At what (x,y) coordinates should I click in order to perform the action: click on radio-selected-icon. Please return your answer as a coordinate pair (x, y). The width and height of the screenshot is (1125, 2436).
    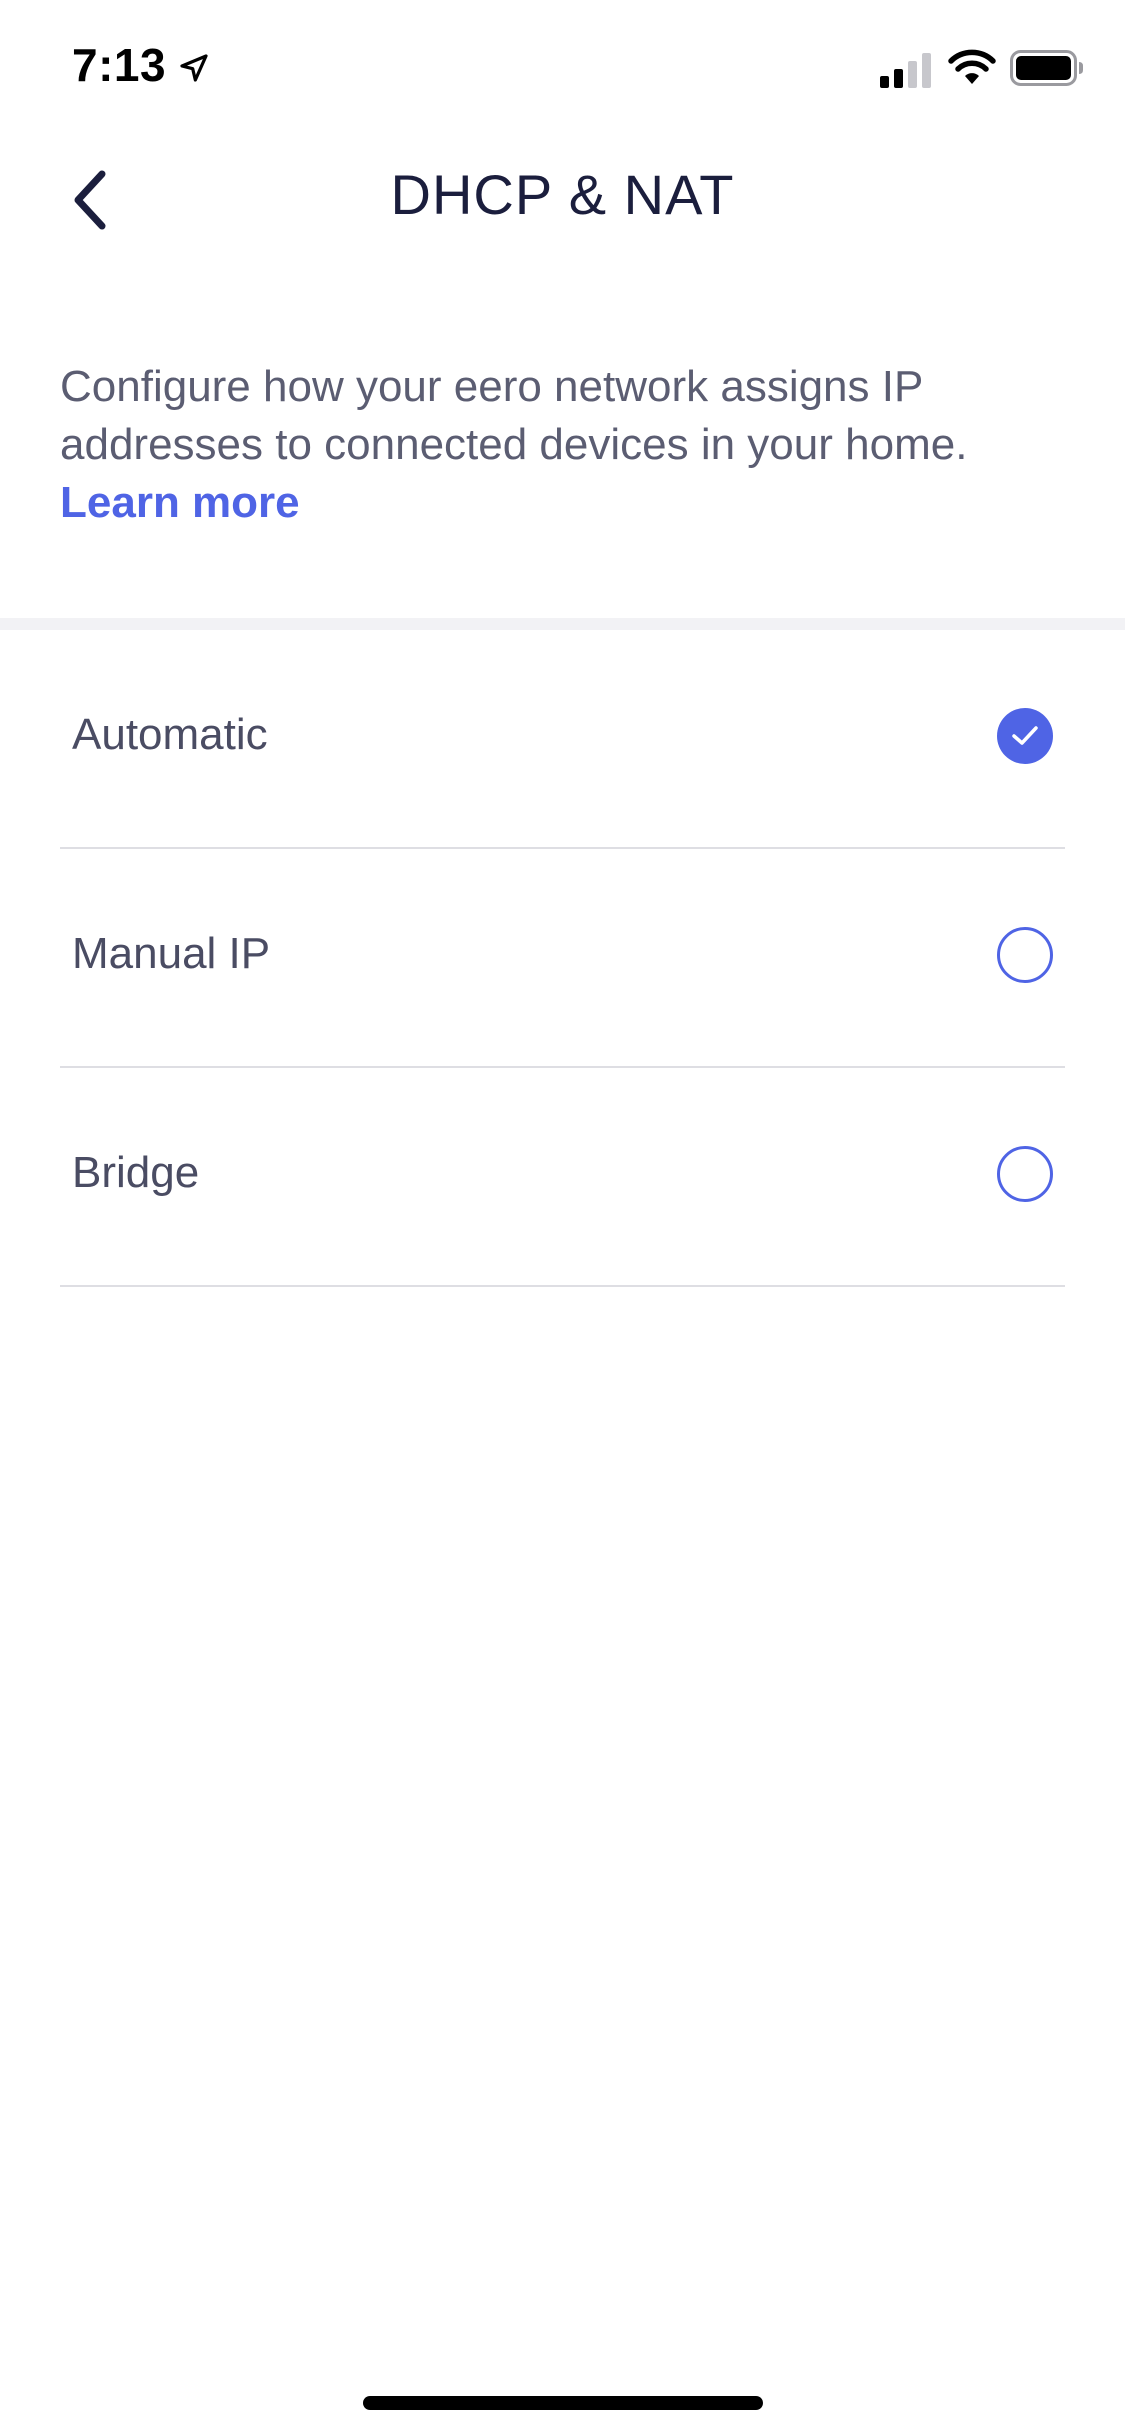
    Looking at the image, I should click on (1025, 736).